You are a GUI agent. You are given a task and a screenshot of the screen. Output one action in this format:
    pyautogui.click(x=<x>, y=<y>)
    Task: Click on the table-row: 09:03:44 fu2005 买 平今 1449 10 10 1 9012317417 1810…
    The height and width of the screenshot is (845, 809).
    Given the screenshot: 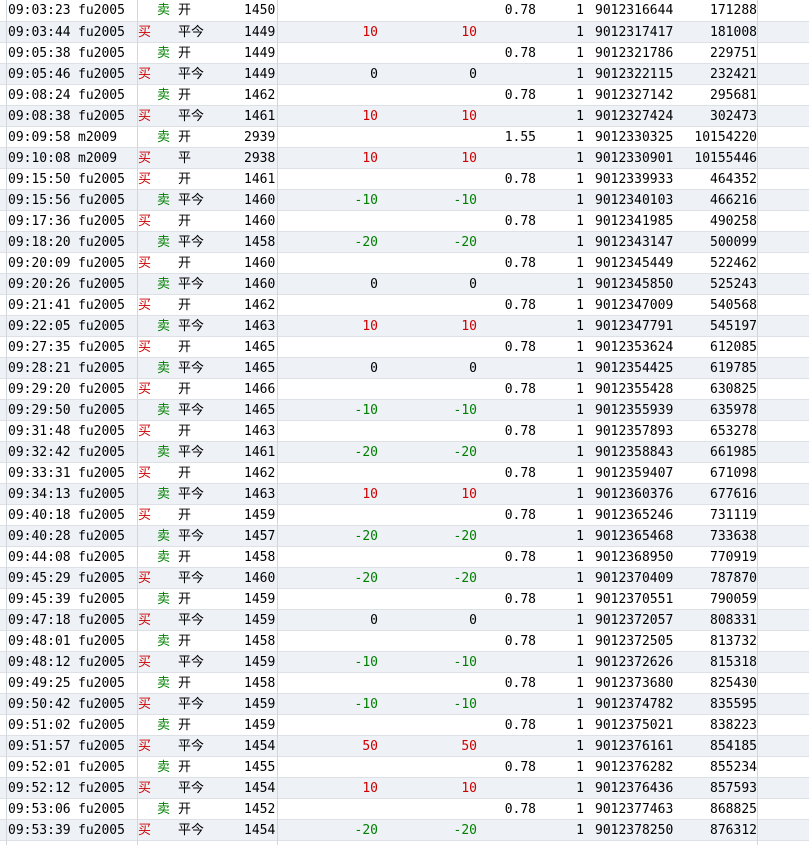 What is the action you would take?
    pyautogui.click(x=404, y=32)
    